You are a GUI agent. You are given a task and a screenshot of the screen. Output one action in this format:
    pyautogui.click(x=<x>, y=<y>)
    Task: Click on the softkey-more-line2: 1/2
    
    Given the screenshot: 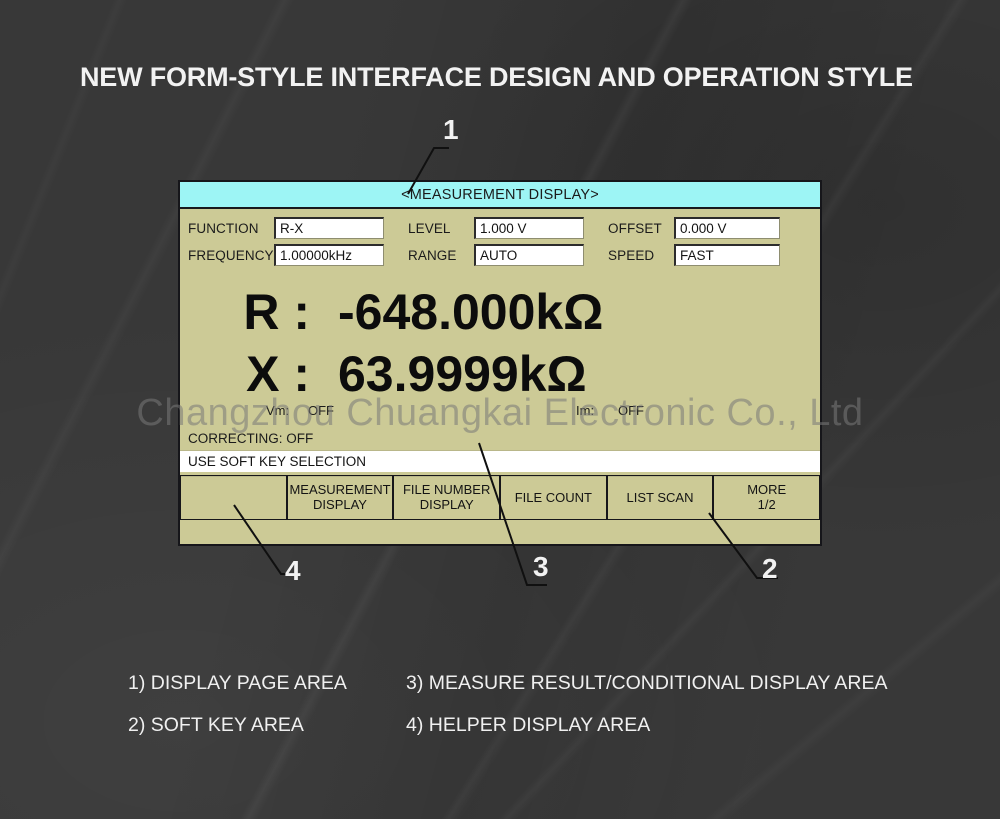 What is the action you would take?
    pyautogui.click(x=766, y=504)
    